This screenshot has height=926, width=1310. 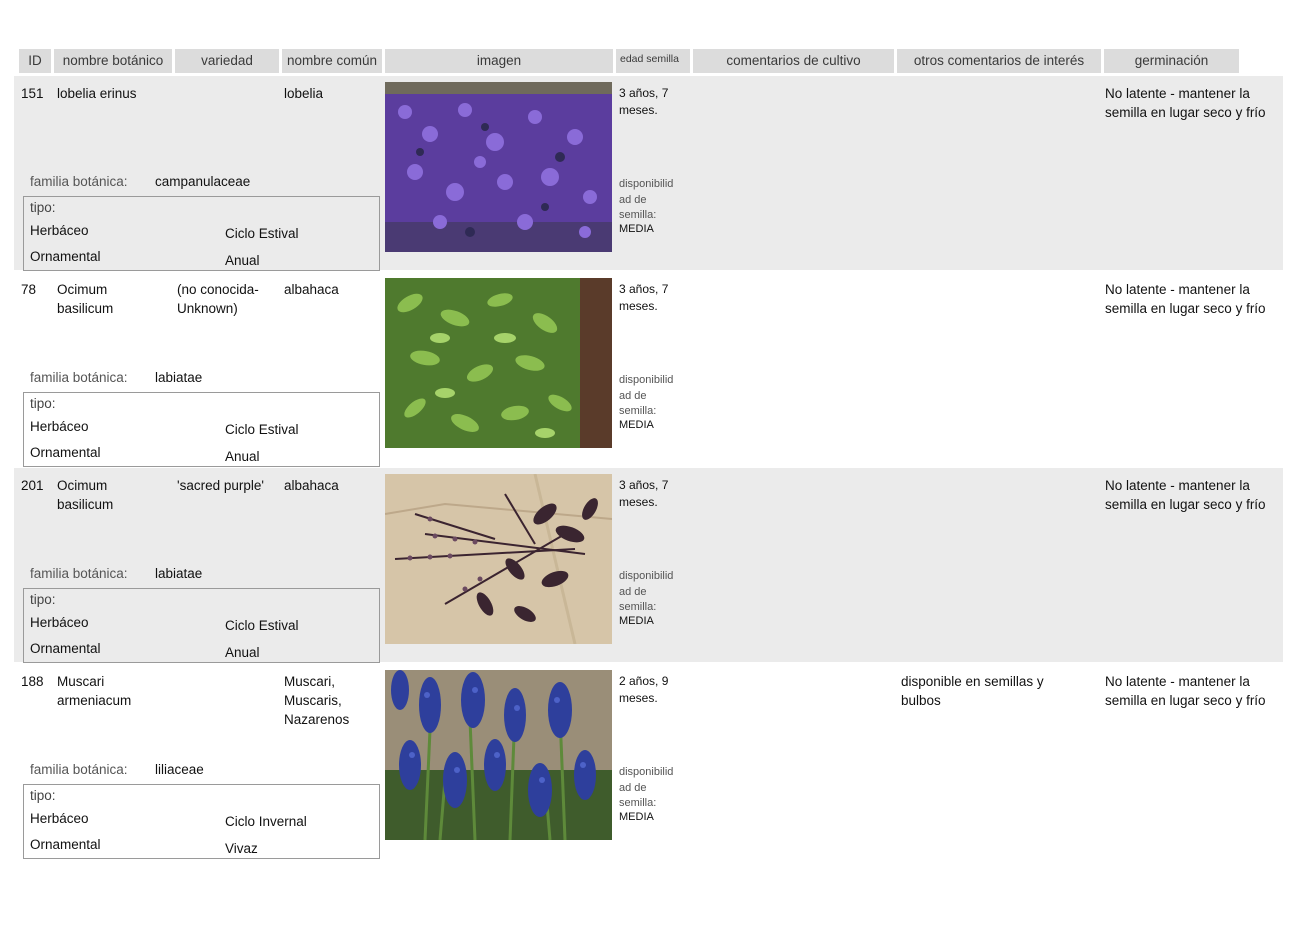 I want to click on row-id: 201, so click(x=32, y=485).